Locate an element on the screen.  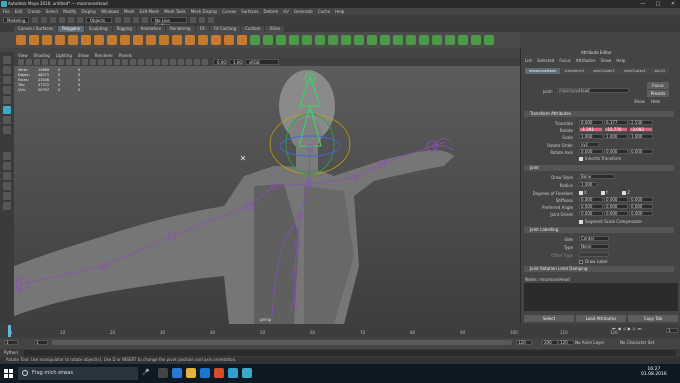
select-object-icon is located at coordinates (80, 20).